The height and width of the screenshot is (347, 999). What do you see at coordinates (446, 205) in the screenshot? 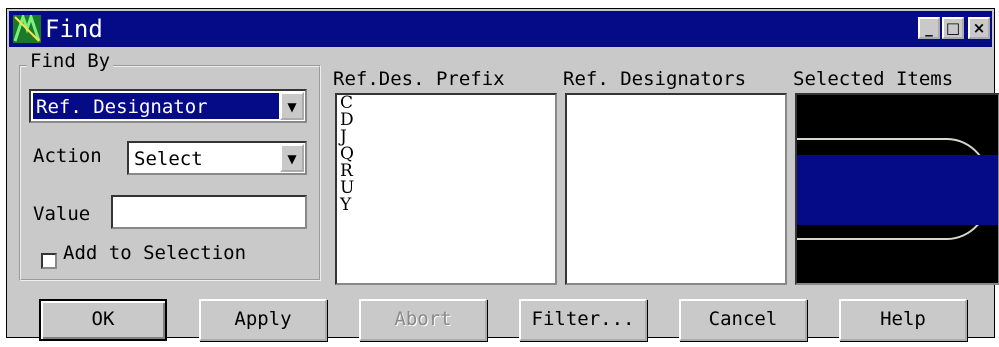
I see `list-item: Y` at bounding box center [446, 205].